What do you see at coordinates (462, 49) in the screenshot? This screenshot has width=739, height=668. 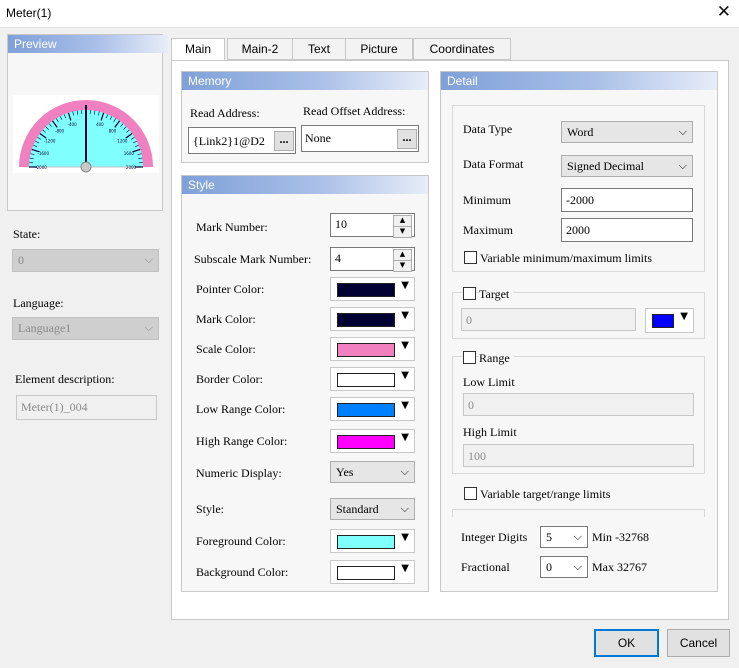 I see `tab-coordinates: Coordinates` at bounding box center [462, 49].